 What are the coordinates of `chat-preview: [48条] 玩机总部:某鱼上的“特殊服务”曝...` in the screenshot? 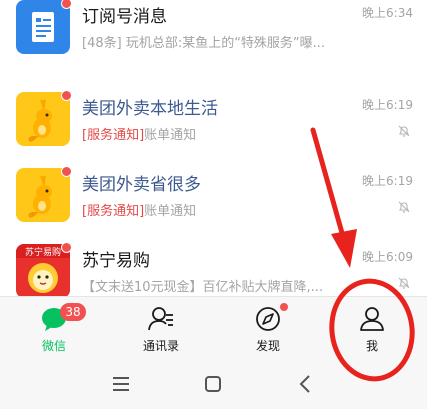 It's located at (204, 43).